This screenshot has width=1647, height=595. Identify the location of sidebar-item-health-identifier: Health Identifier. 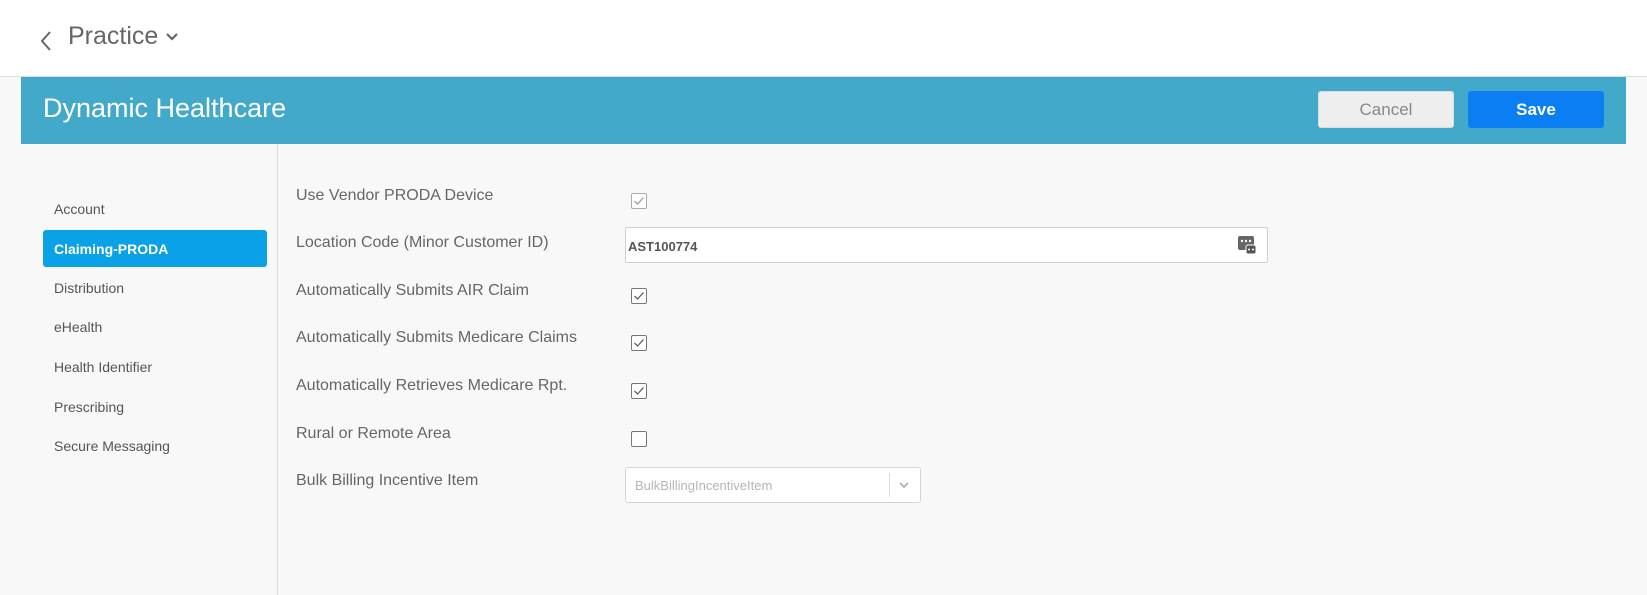
(155, 366).